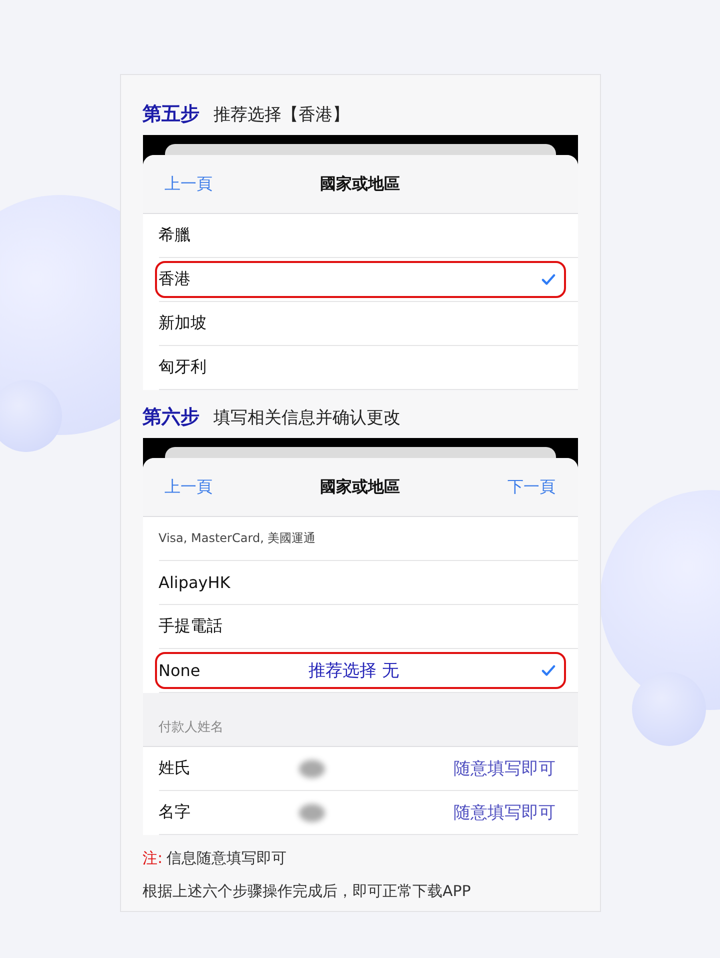  Describe the element at coordinates (282, 115) in the screenshot. I see `step-title: 推荐选择【香港】` at that location.